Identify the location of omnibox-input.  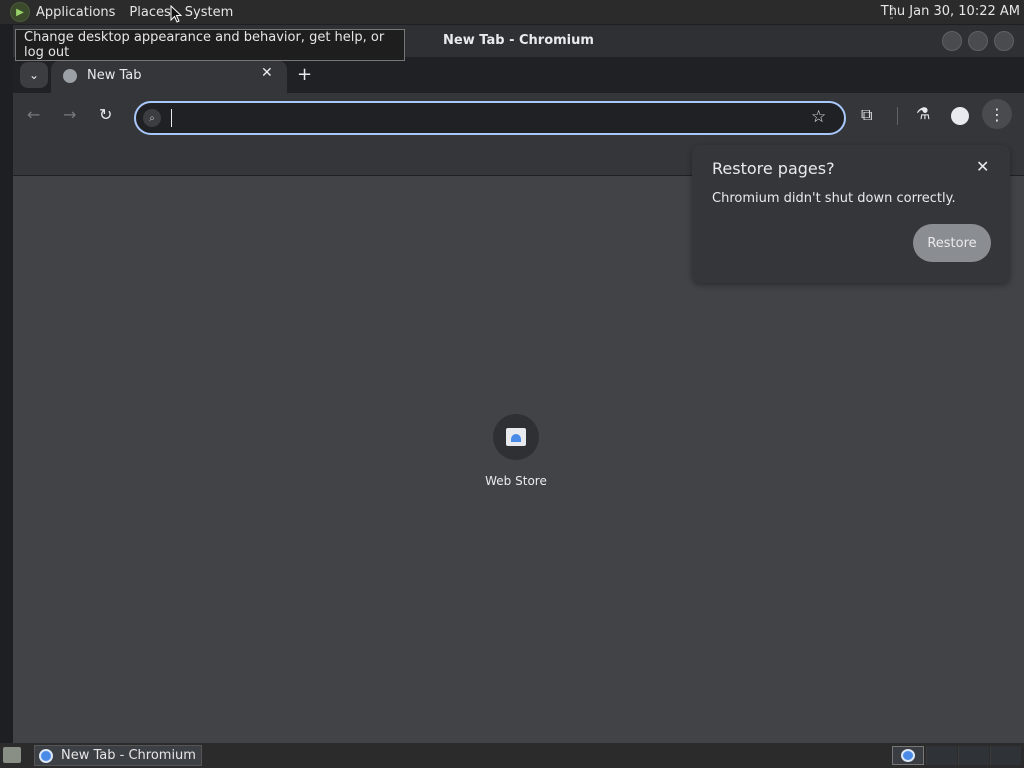
(488, 119).